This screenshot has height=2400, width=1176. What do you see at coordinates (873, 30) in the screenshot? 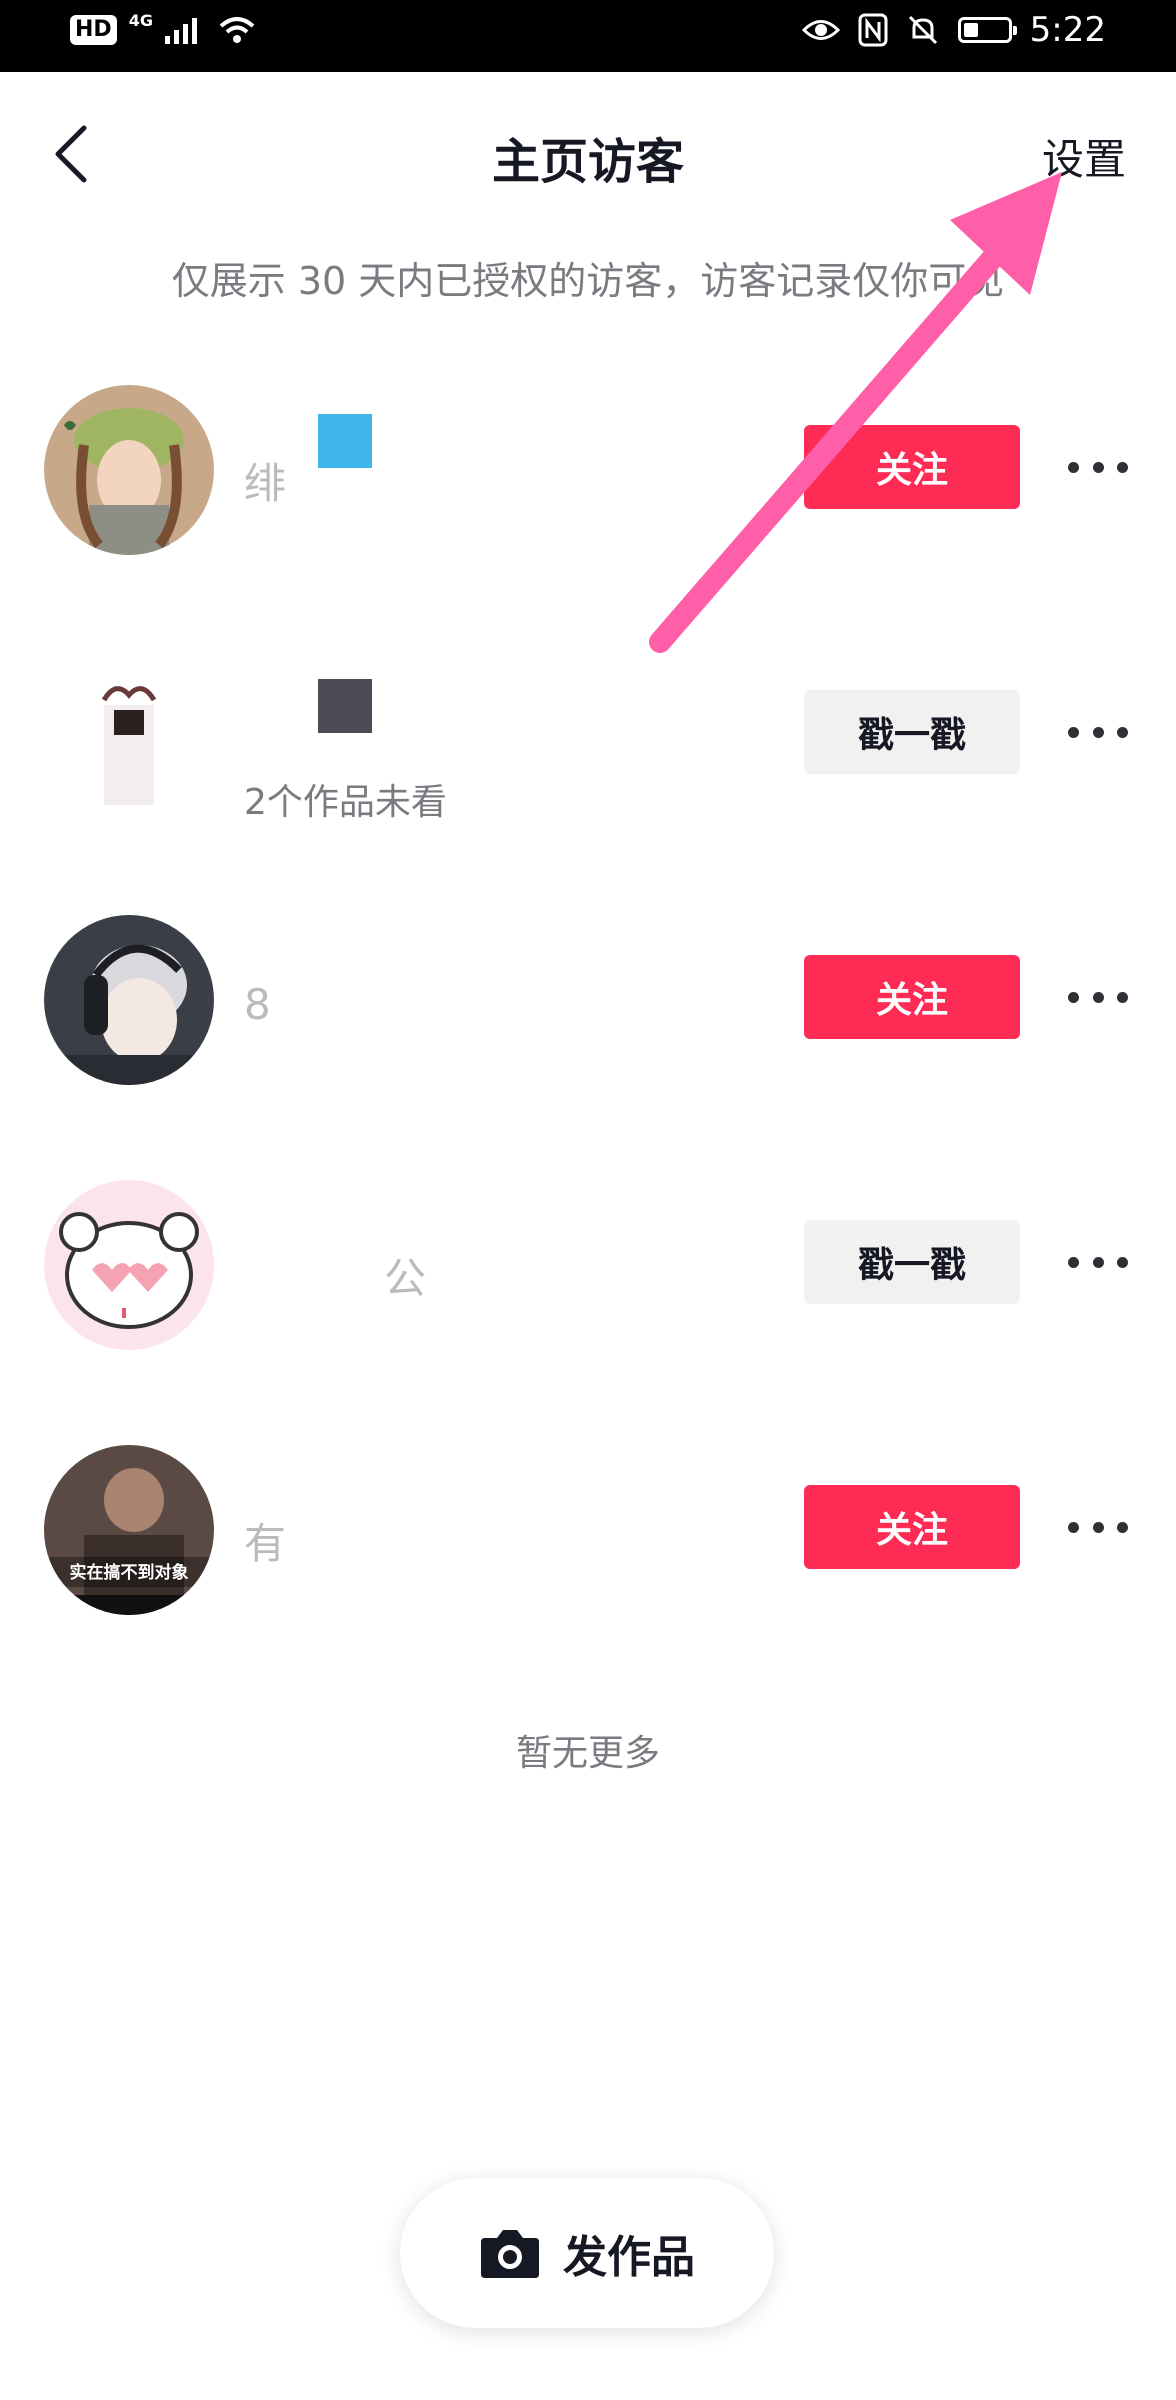
I see `nfc-icon` at bounding box center [873, 30].